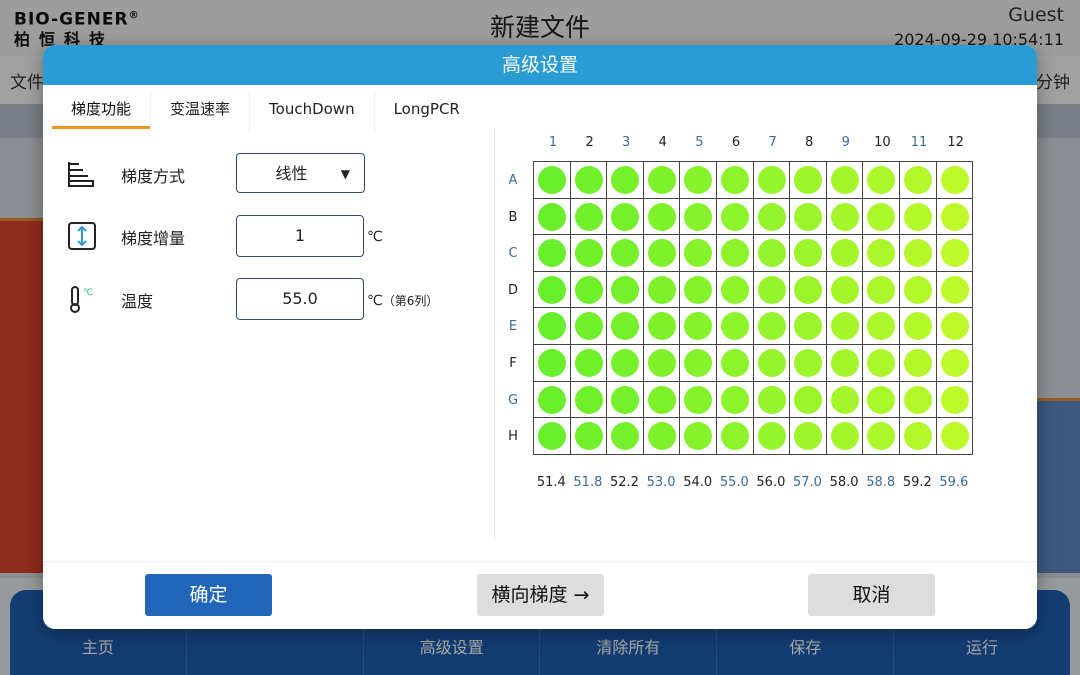 This screenshot has width=1080, height=675. What do you see at coordinates (735, 326) in the screenshot?
I see `well-E6` at bounding box center [735, 326].